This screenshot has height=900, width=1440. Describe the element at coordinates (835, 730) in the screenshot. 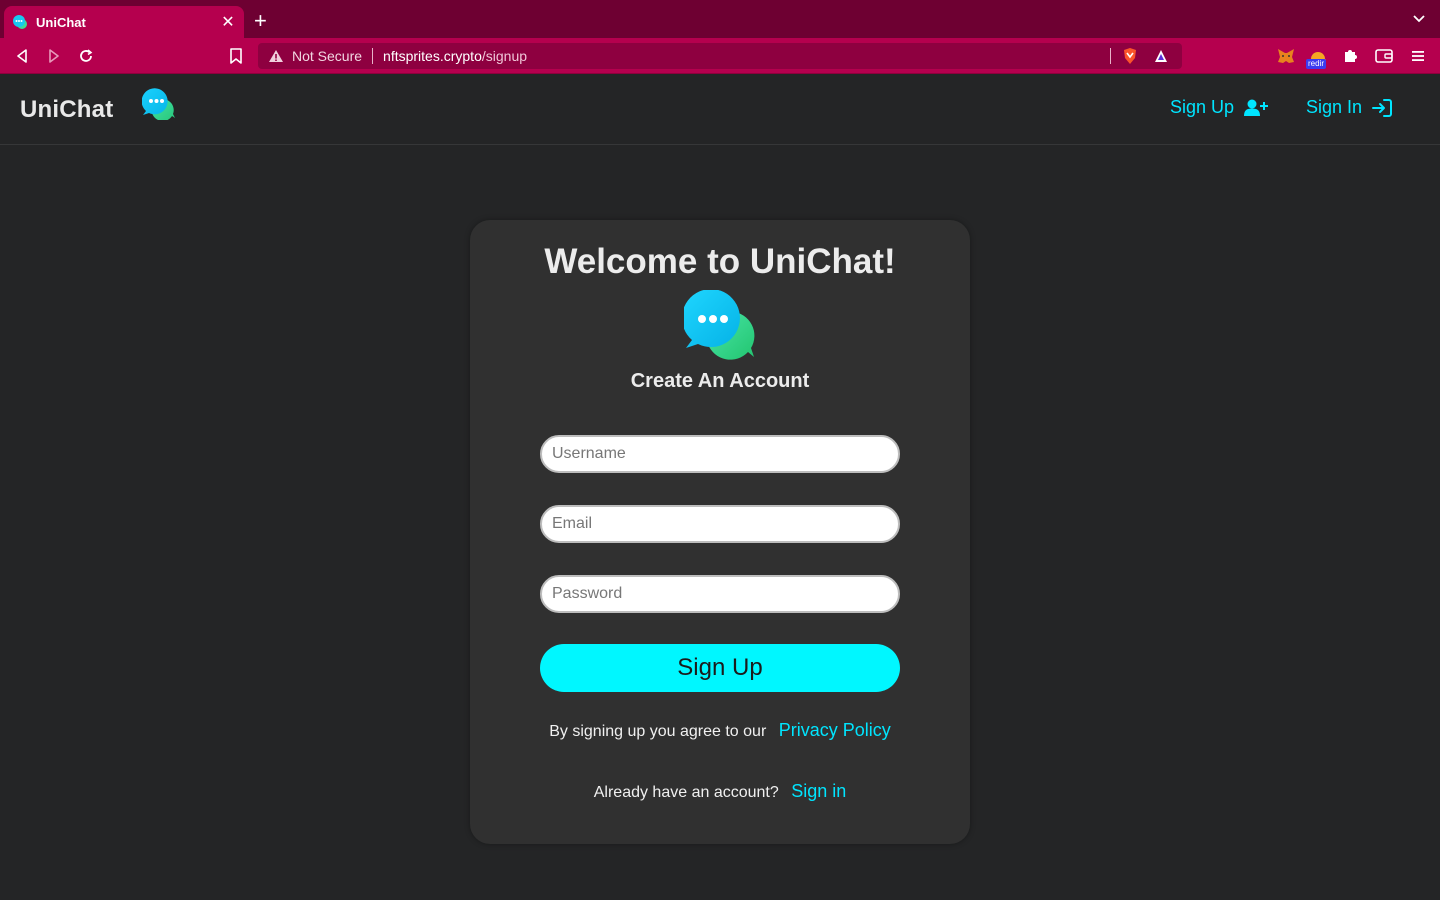

I see `privacy-policy-link: Privacy Policy` at that location.